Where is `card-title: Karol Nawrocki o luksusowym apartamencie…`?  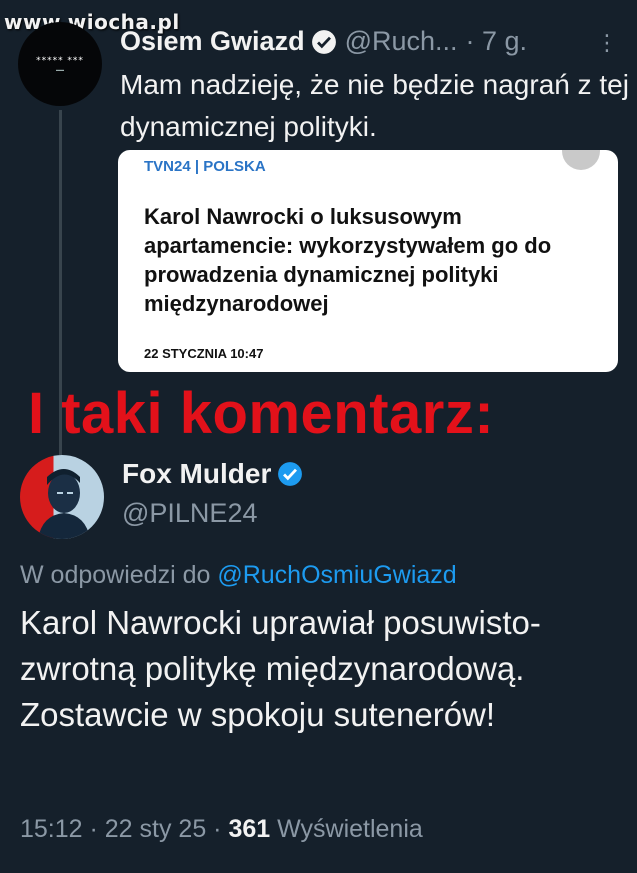
card-title: Karol Nawrocki o luksusowym apartamencie… is located at coordinates (348, 260).